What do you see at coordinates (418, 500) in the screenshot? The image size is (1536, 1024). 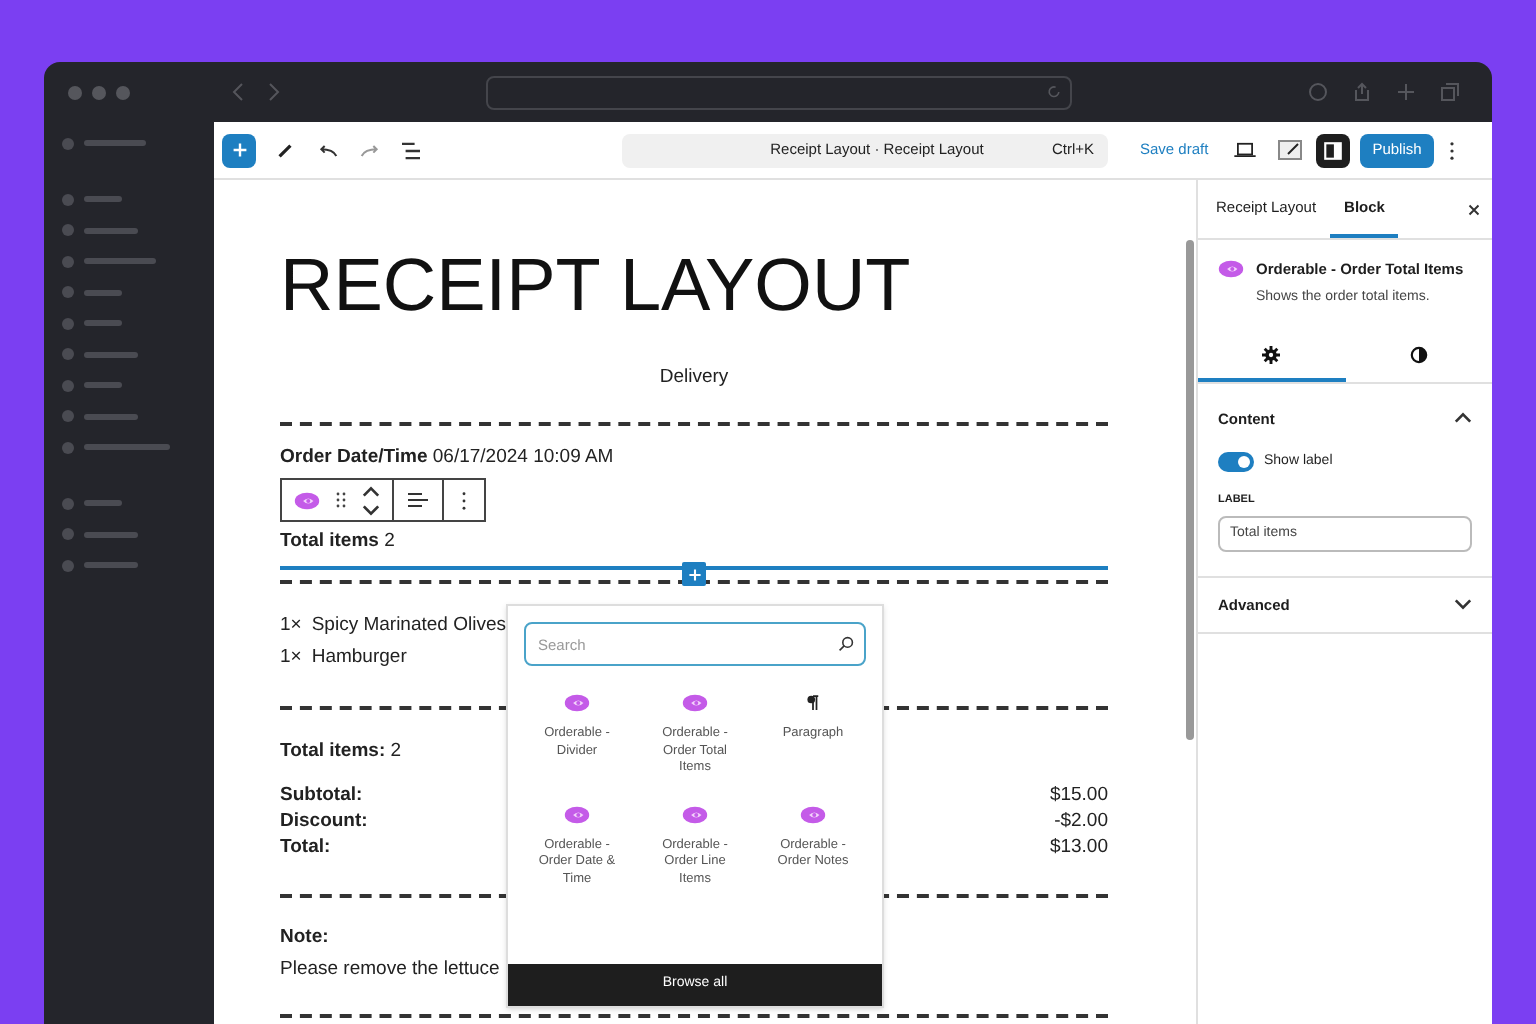 I see `align-icon` at bounding box center [418, 500].